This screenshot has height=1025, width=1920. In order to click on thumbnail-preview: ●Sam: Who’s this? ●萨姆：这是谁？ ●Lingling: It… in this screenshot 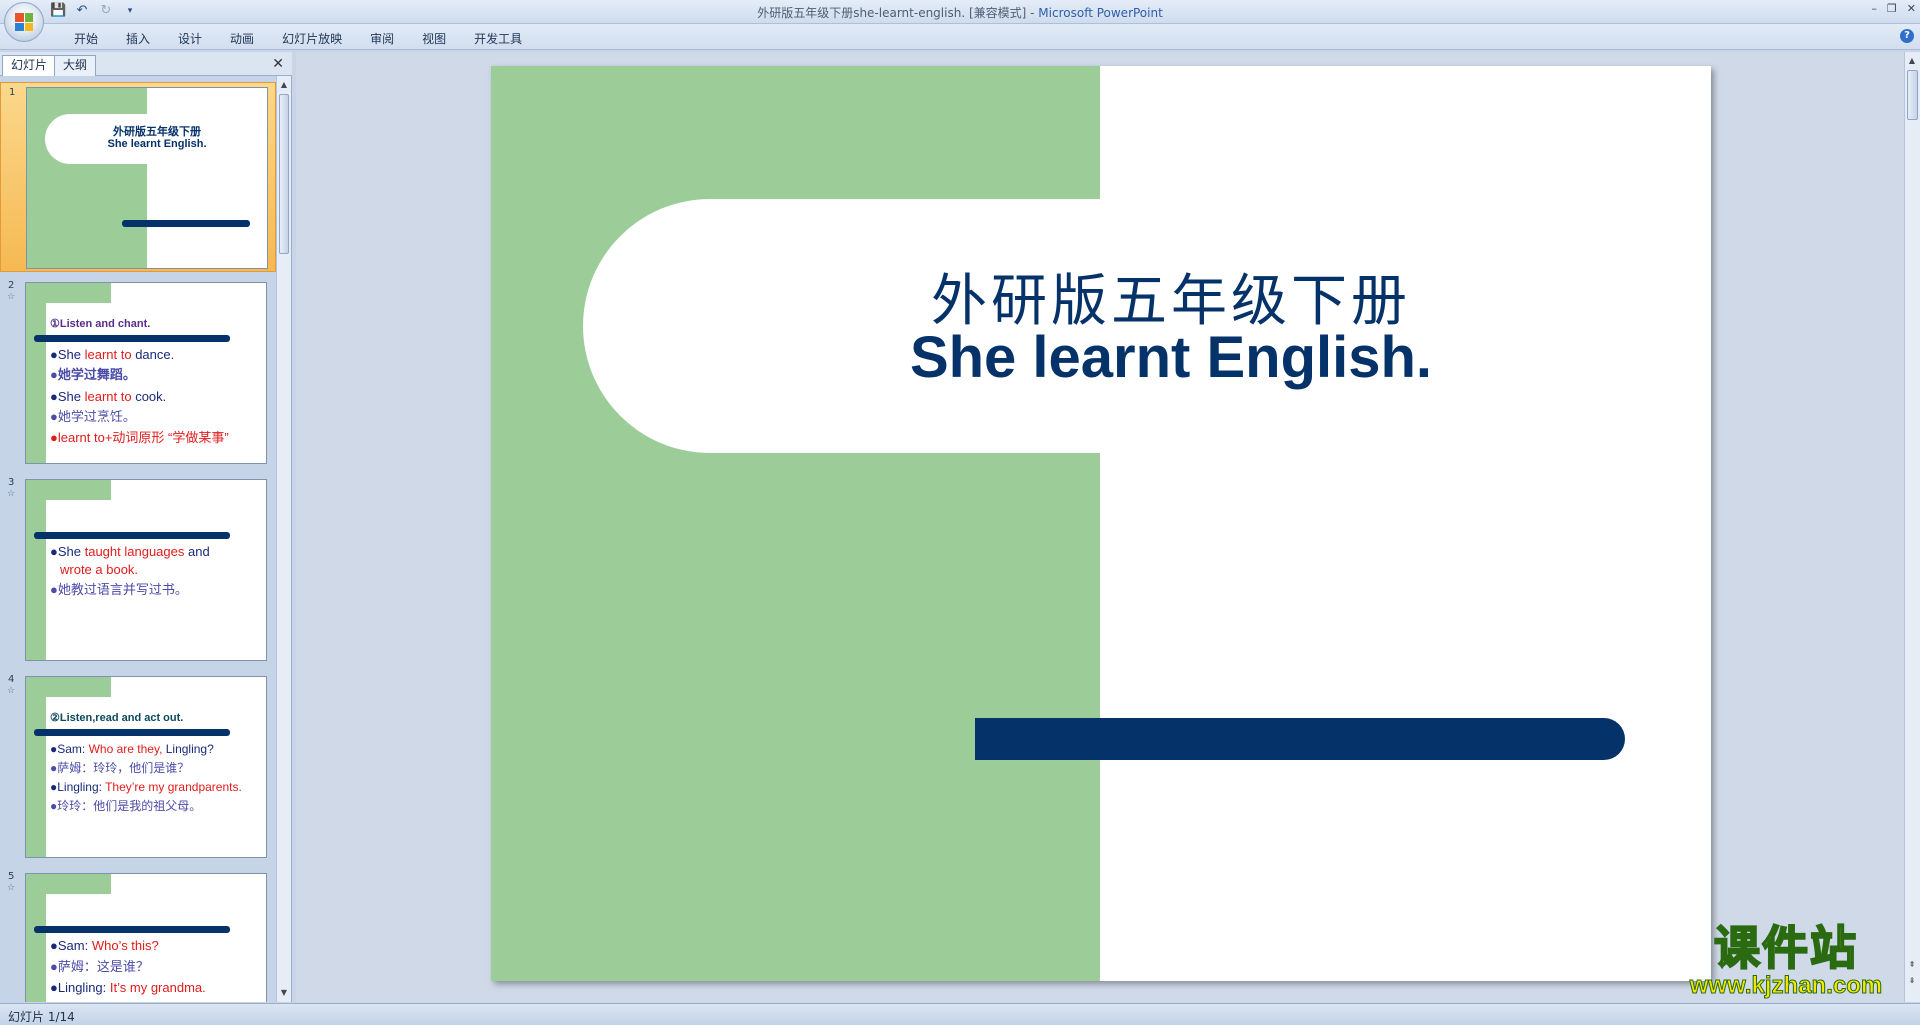, I will do `click(146, 937)`.